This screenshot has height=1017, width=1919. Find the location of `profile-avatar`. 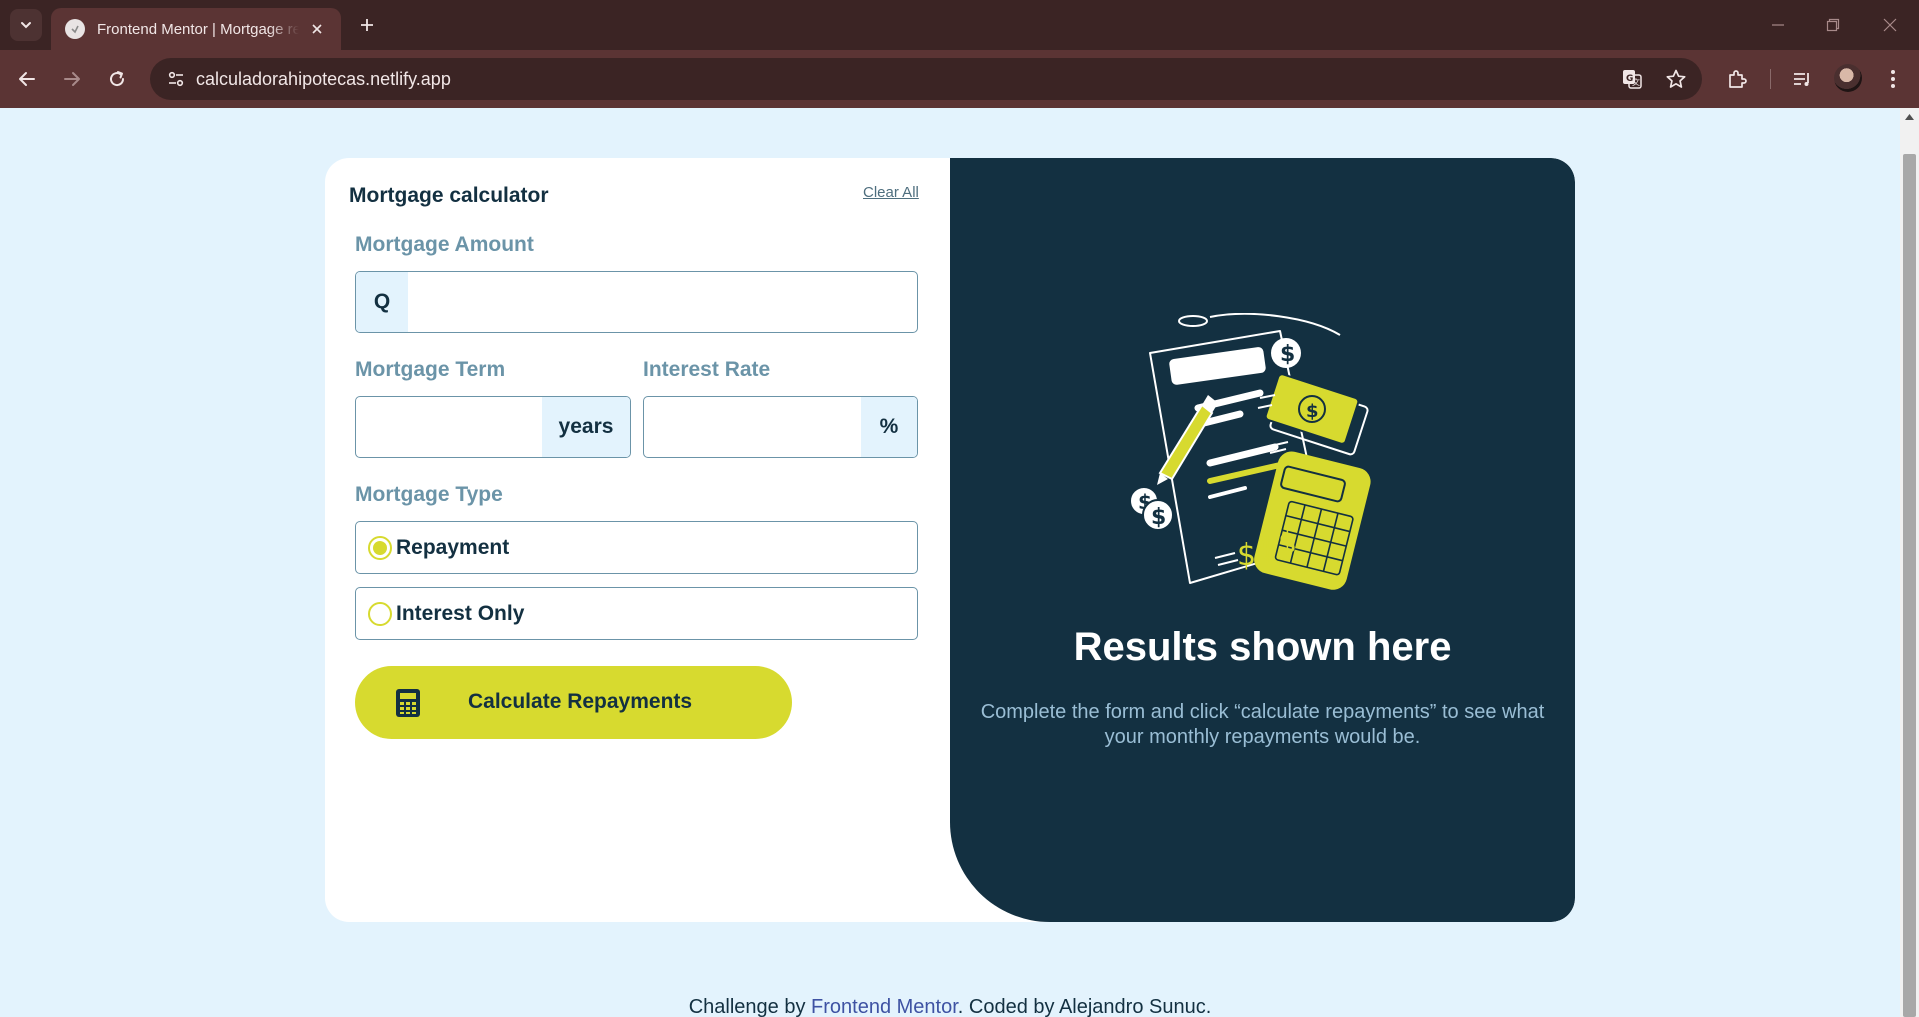

profile-avatar is located at coordinates (1848, 78).